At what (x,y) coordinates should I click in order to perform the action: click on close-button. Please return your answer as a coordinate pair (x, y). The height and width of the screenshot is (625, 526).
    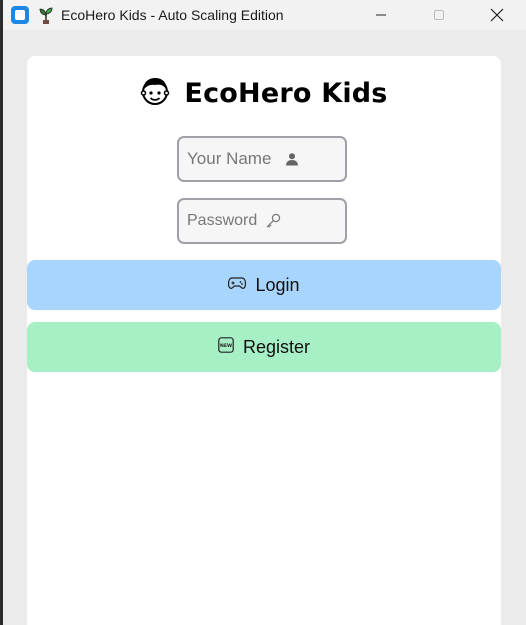
    Looking at the image, I should click on (497, 15).